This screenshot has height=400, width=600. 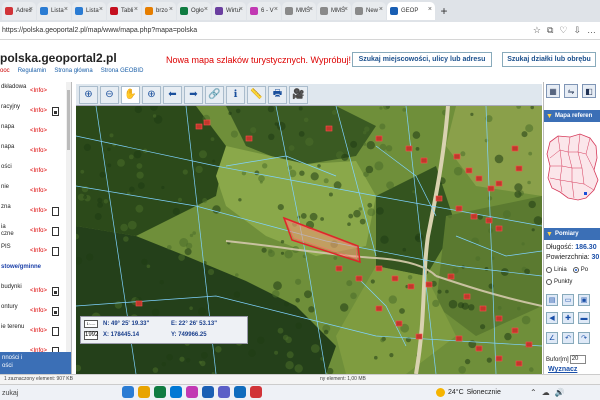 What do you see at coordinates (124, 11) in the screenshot?
I see `browser-tab: Tabli ×` at bounding box center [124, 11].